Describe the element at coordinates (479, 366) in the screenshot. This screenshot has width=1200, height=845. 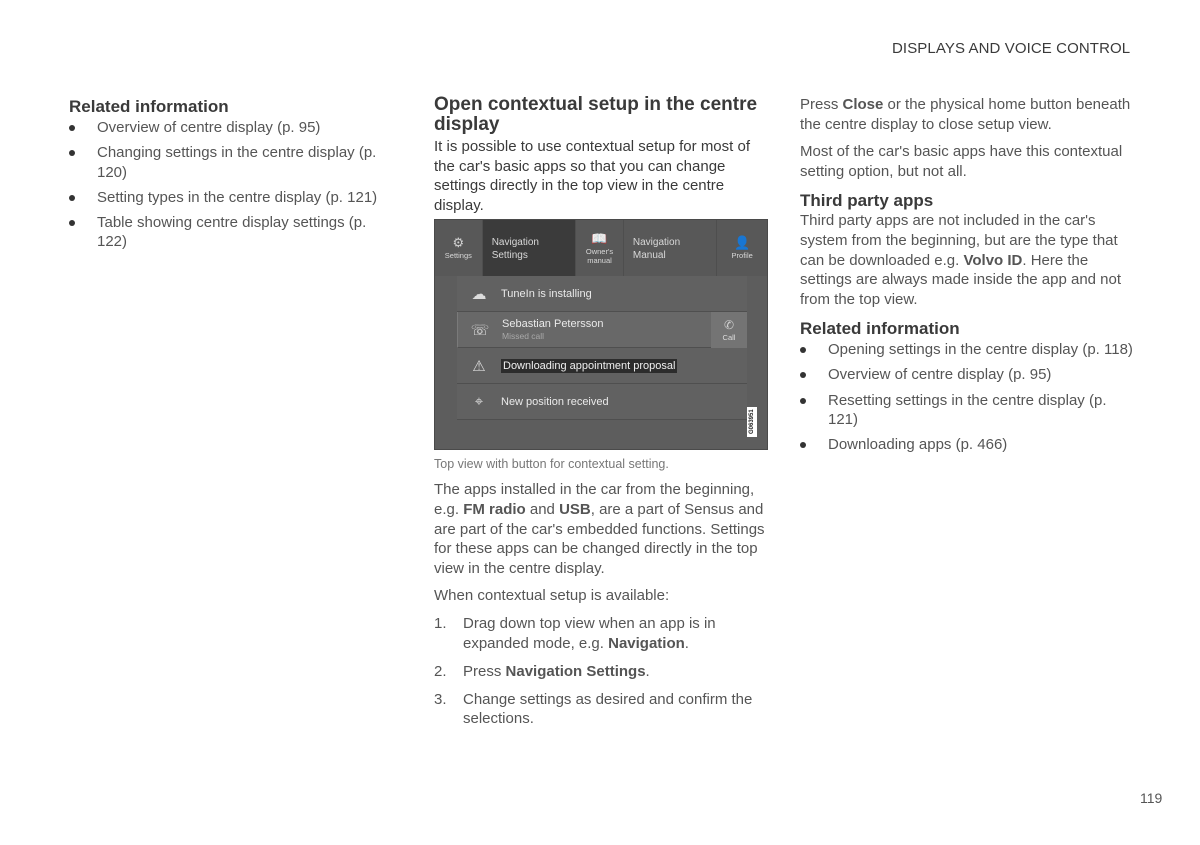
I see `warning-icon: ⚠` at that location.